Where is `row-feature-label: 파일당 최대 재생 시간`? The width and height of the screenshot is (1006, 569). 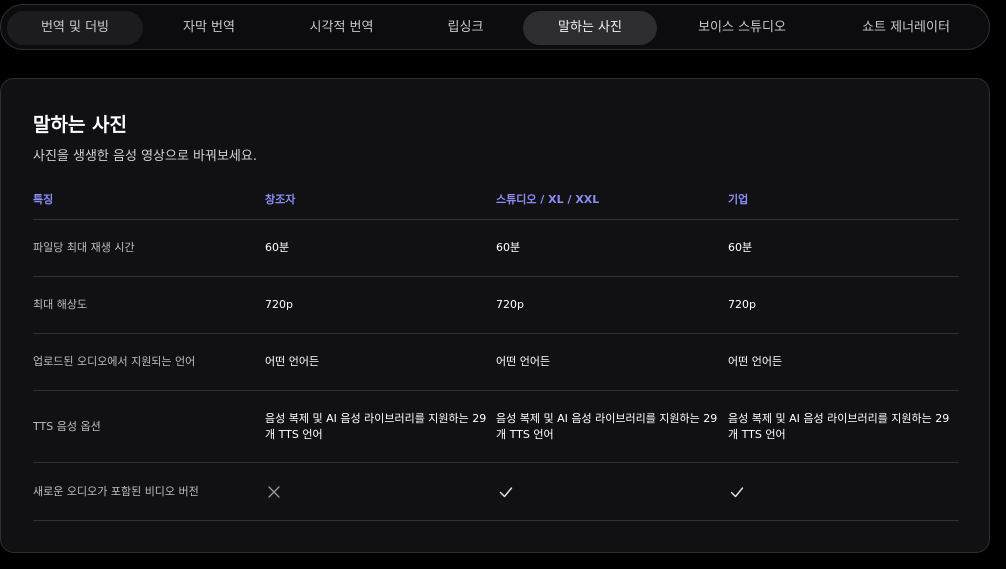
row-feature-label: 파일당 최대 재생 시간 is located at coordinates (84, 247).